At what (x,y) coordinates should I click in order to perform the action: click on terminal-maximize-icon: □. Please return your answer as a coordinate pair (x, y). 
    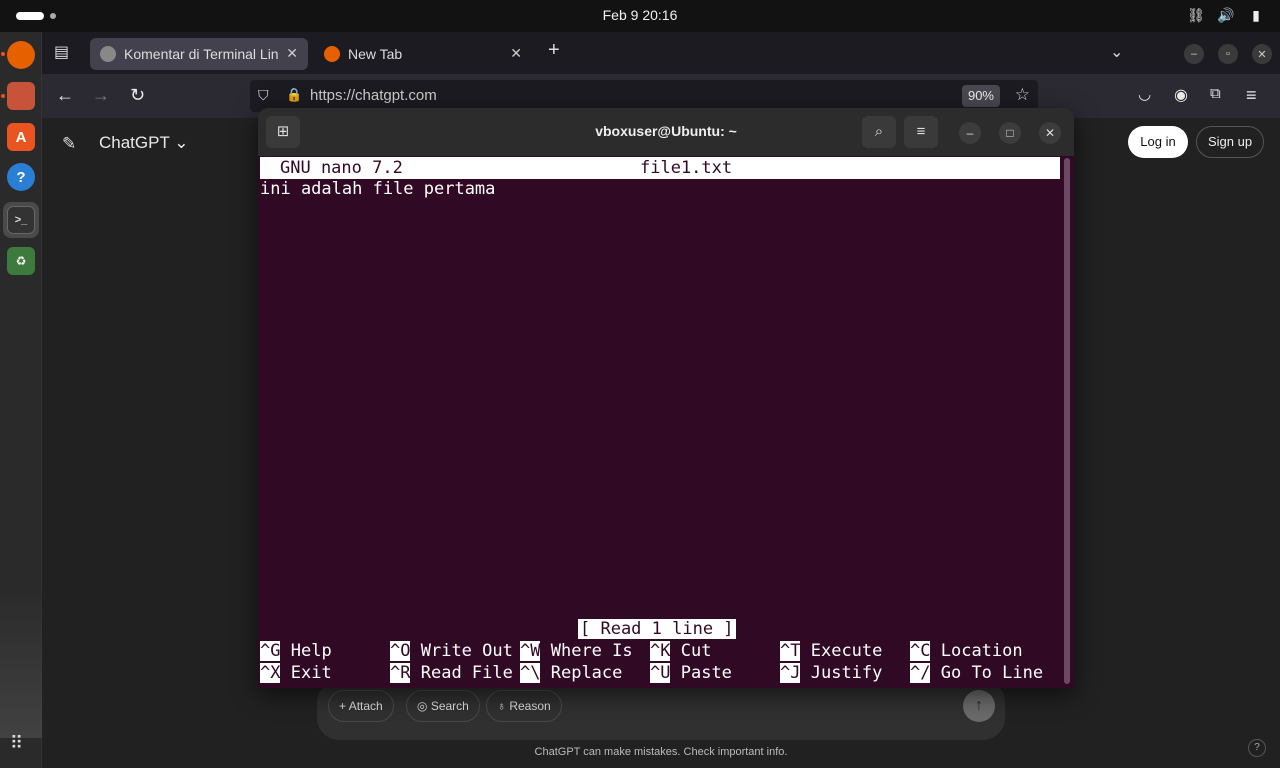
    Looking at the image, I should click on (1010, 133).